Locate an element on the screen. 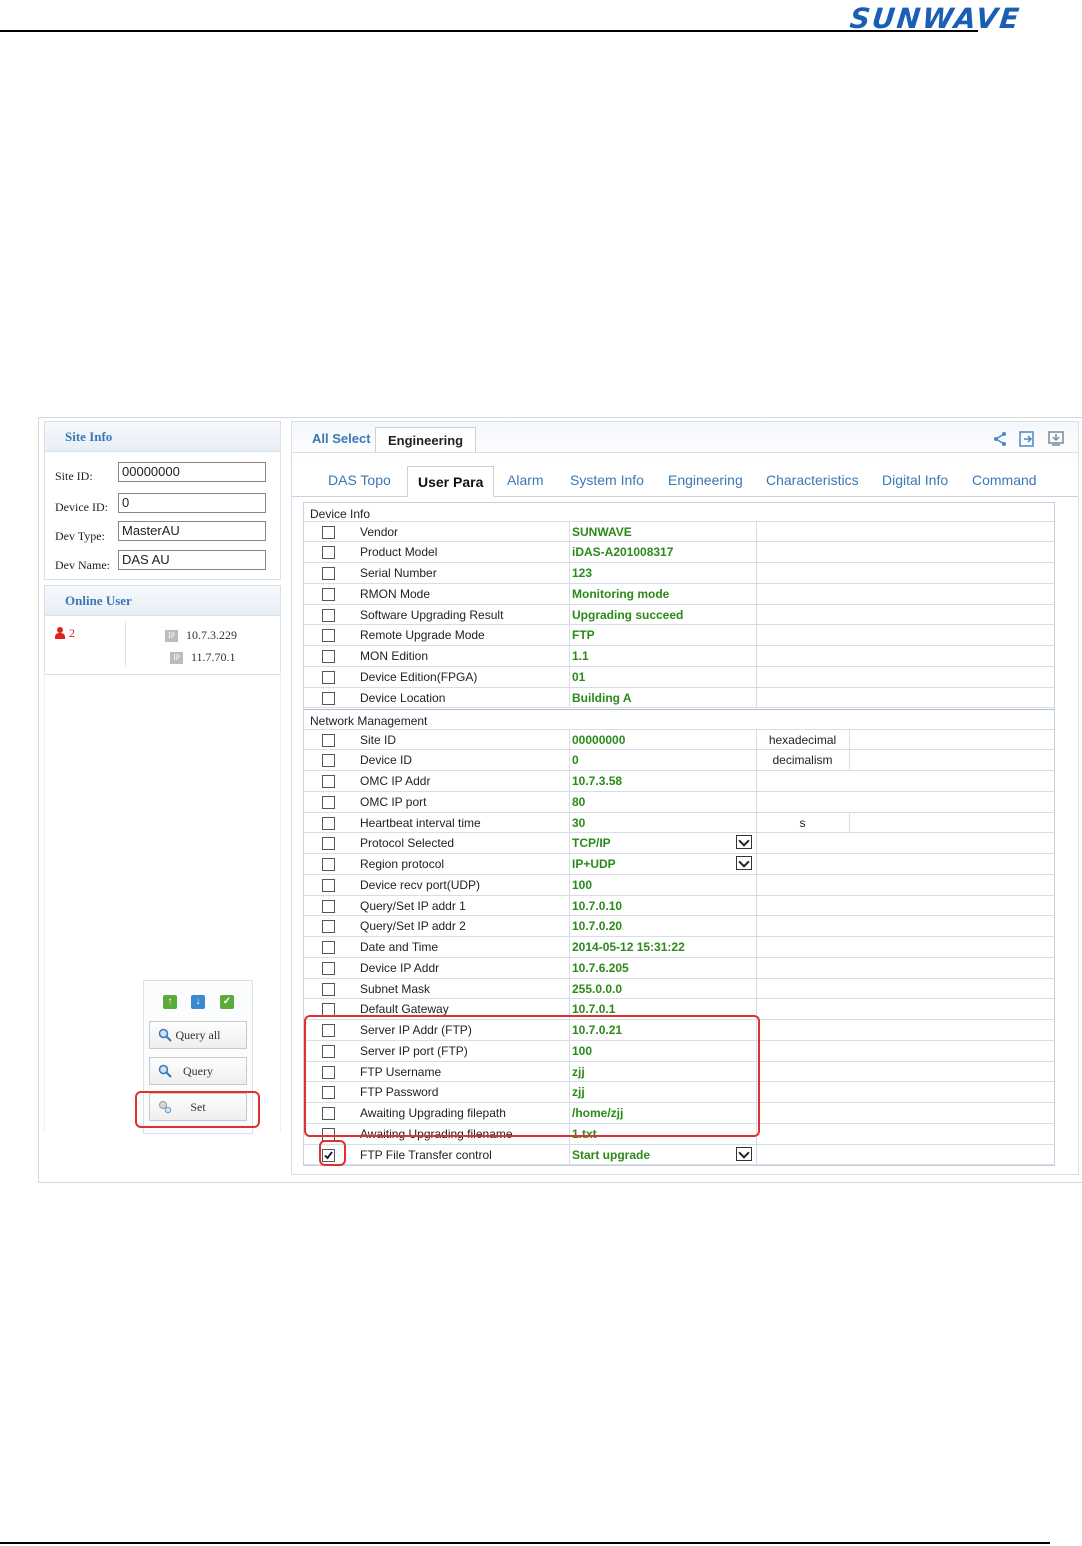  row-name: Device Location is located at coordinates (403, 697).